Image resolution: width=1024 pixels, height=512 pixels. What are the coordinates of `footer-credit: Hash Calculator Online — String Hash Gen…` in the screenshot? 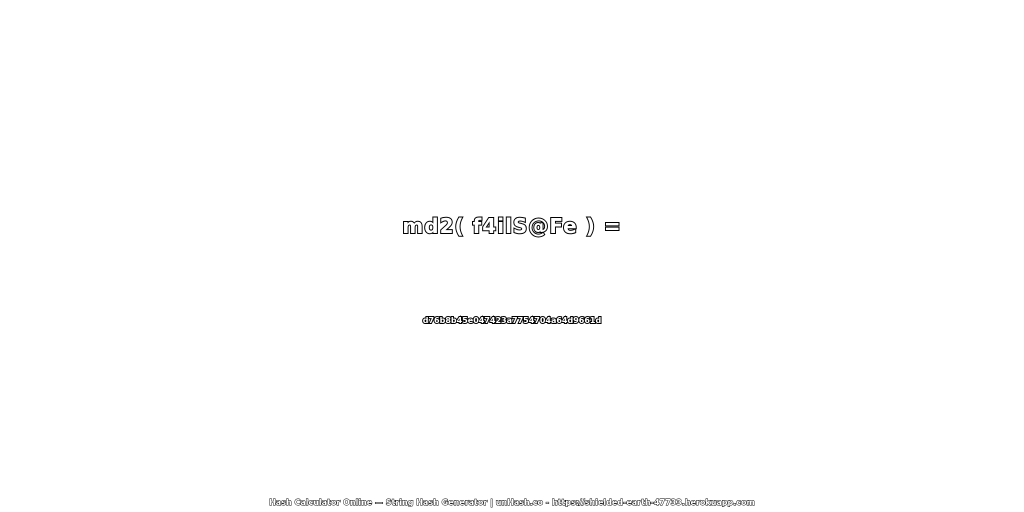 It's located at (512, 503).